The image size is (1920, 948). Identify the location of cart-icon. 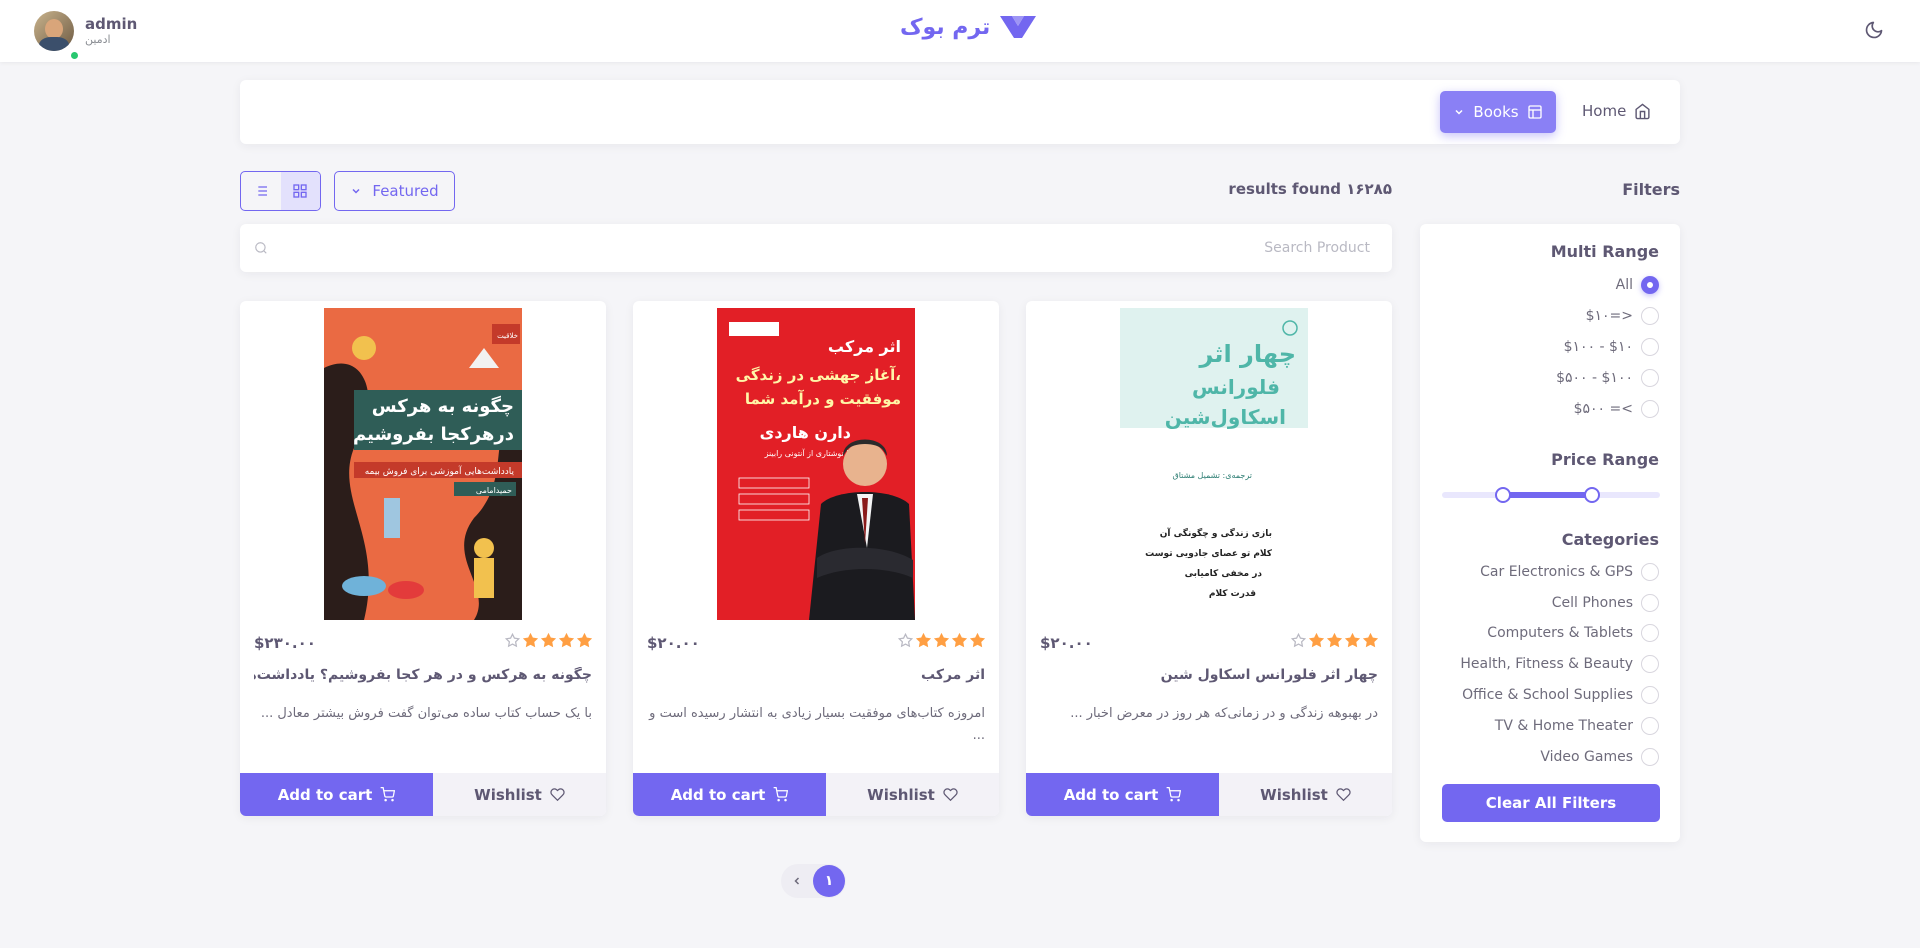
(388, 794).